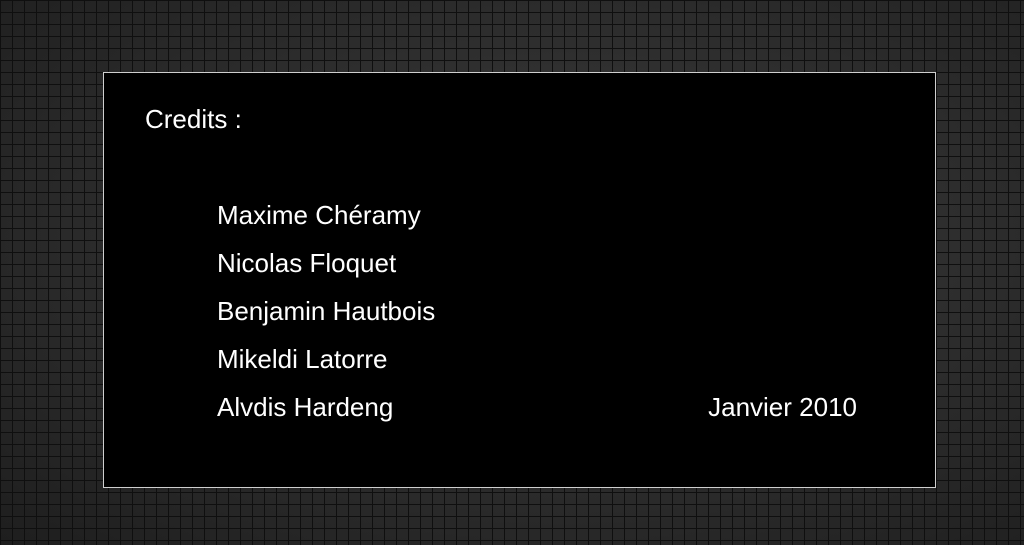 The width and height of the screenshot is (1024, 545). I want to click on credits-date: Janvier 2010, so click(782, 407).